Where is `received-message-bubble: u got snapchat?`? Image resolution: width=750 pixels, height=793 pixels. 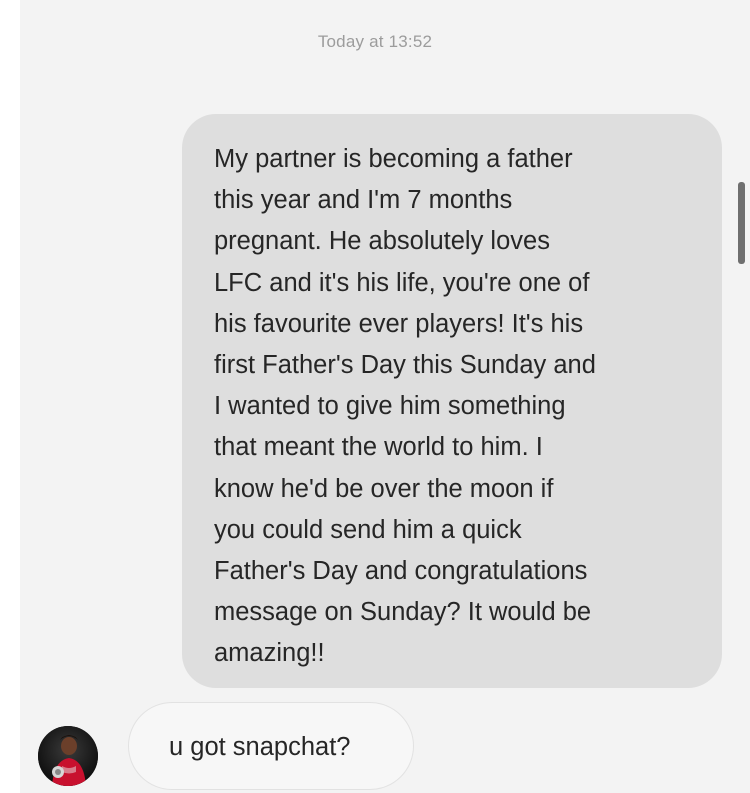 received-message-bubble: u got snapchat? is located at coordinates (271, 746).